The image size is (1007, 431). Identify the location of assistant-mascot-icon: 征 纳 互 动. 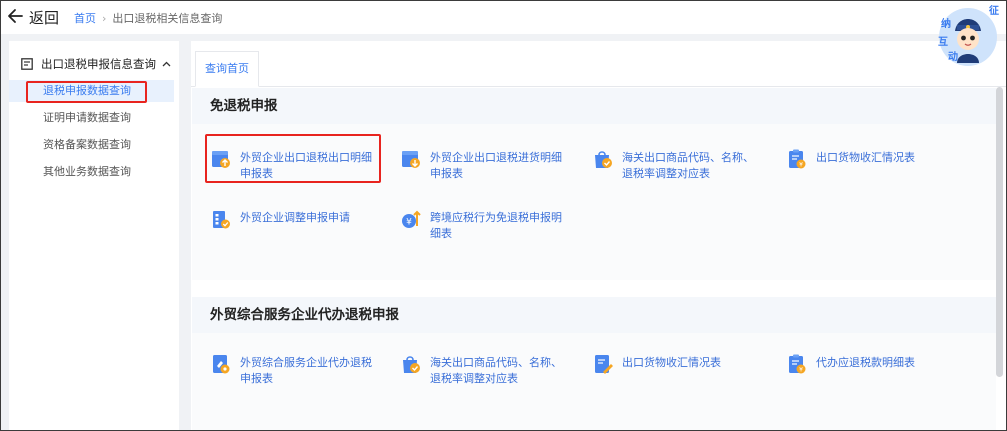
(968, 35).